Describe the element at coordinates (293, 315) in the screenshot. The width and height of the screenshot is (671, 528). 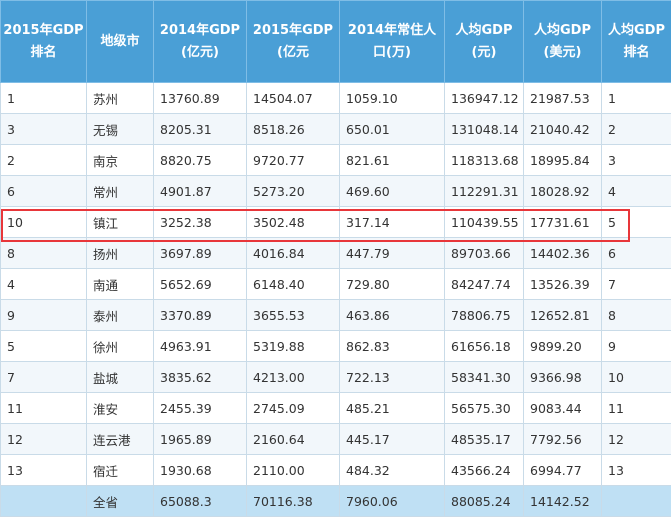
I see `gdp-2015-cell: 3655.53` at that location.